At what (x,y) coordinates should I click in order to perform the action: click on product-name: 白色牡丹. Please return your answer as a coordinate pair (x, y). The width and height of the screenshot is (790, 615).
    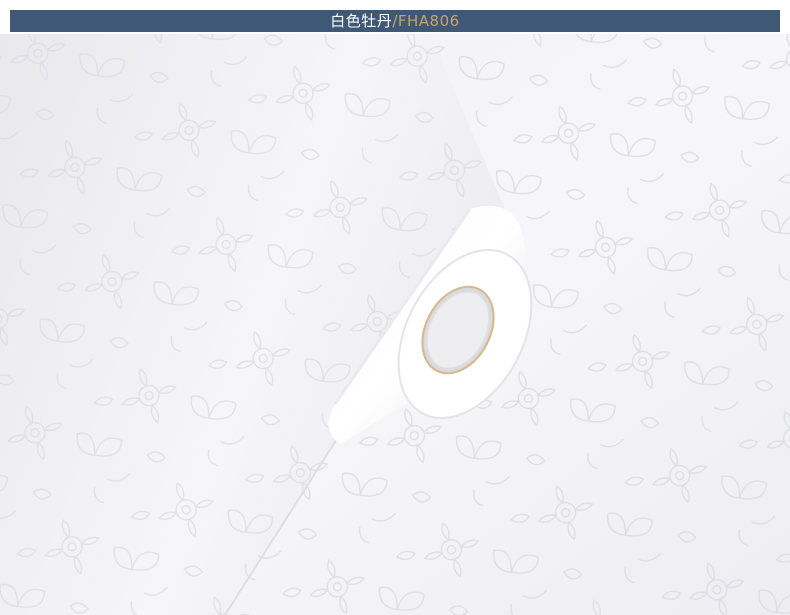
    Looking at the image, I should click on (361, 21).